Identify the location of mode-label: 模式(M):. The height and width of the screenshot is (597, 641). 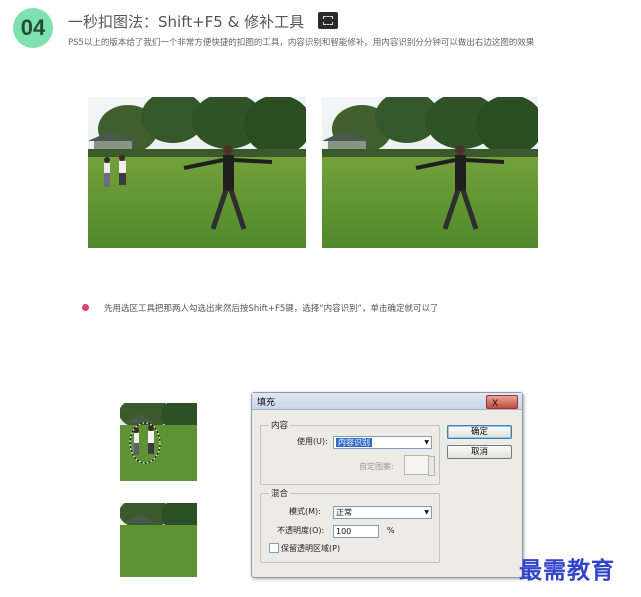
(305, 511).